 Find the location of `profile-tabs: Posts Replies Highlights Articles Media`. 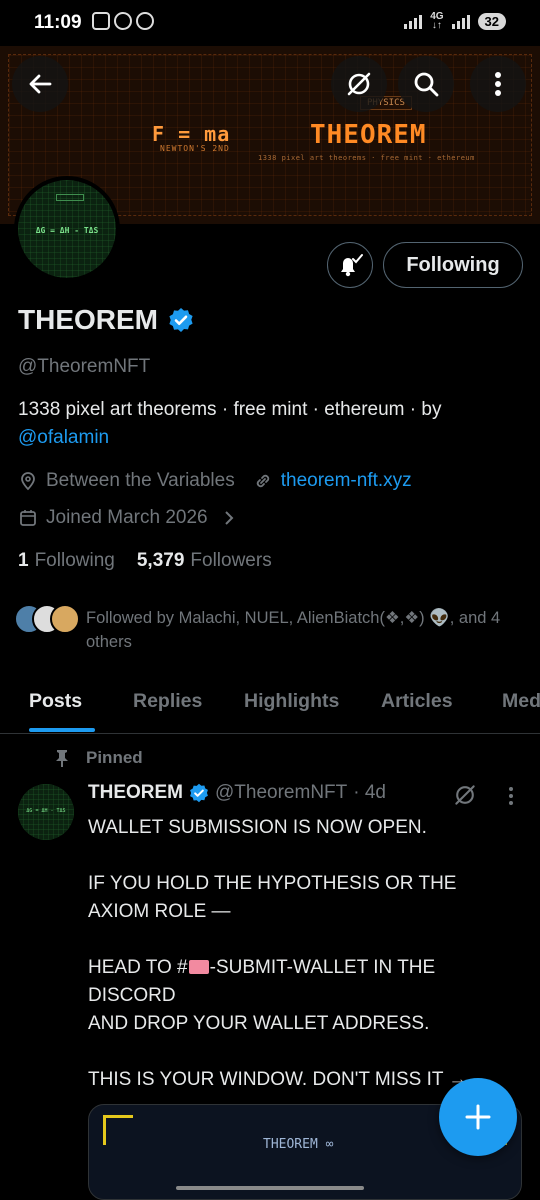

profile-tabs: Posts Replies Highlights Articles Media is located at coordinates (270, 707).